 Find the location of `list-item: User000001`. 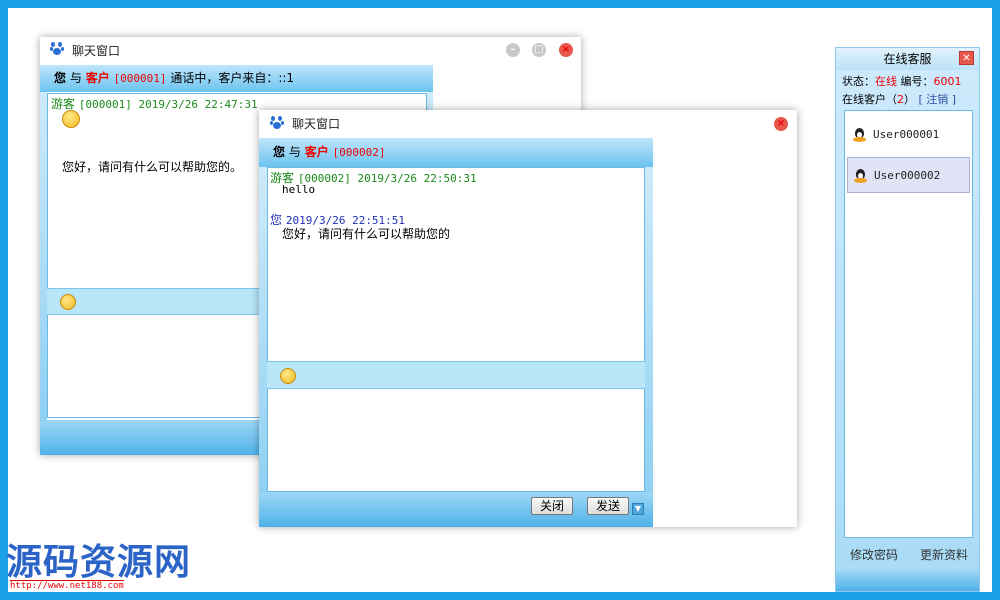

list-item: User000001 is located at coordinates (908, 135).